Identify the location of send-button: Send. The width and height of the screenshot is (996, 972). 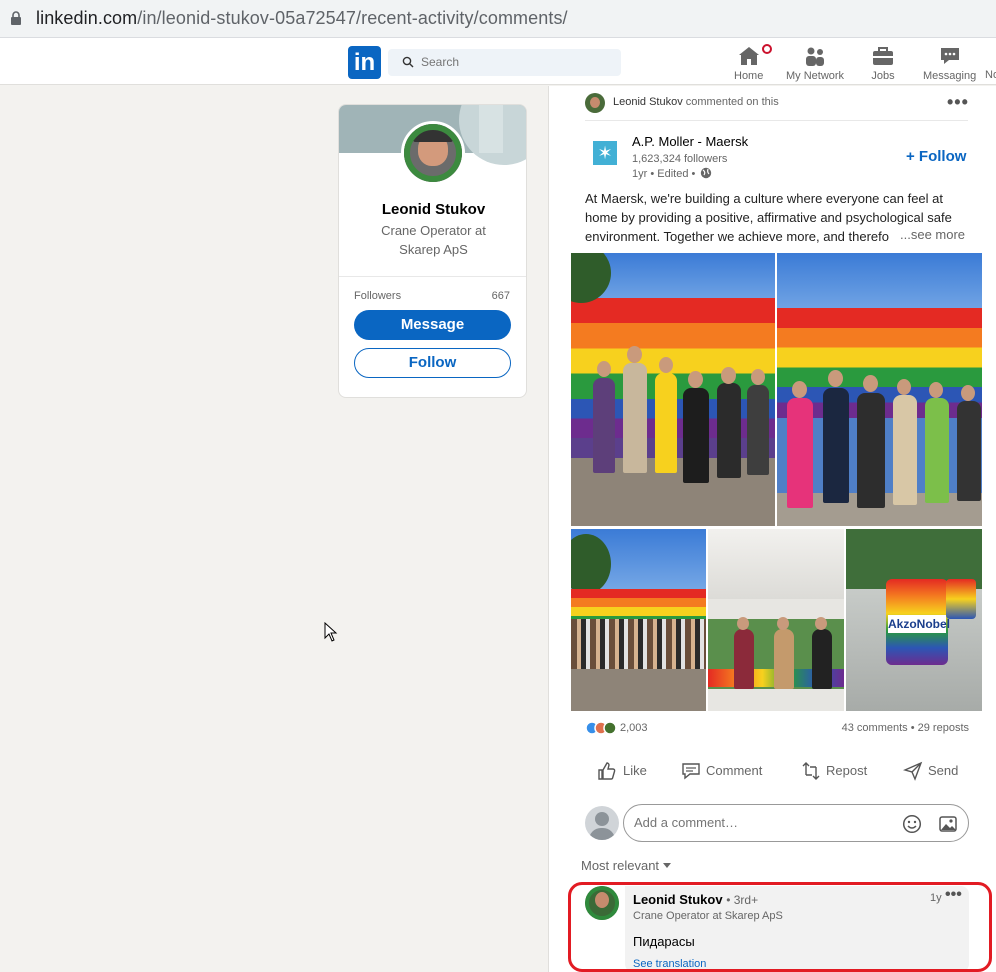
(933, 771).